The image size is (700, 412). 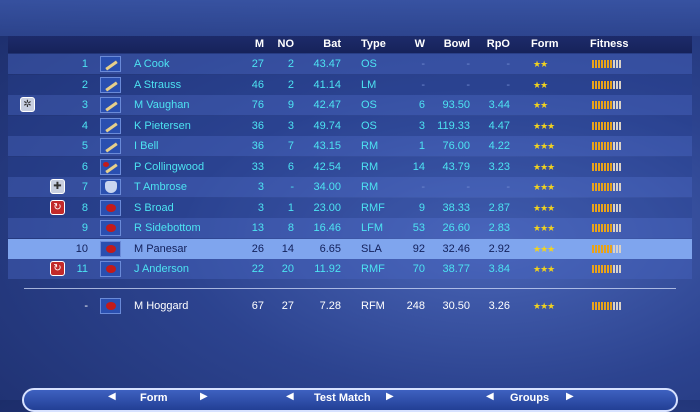 What do you see at coordinates (499, 146) in the screenshot?
I see `runs-per-over-value: 4.22` at bounding box center [499, 146].